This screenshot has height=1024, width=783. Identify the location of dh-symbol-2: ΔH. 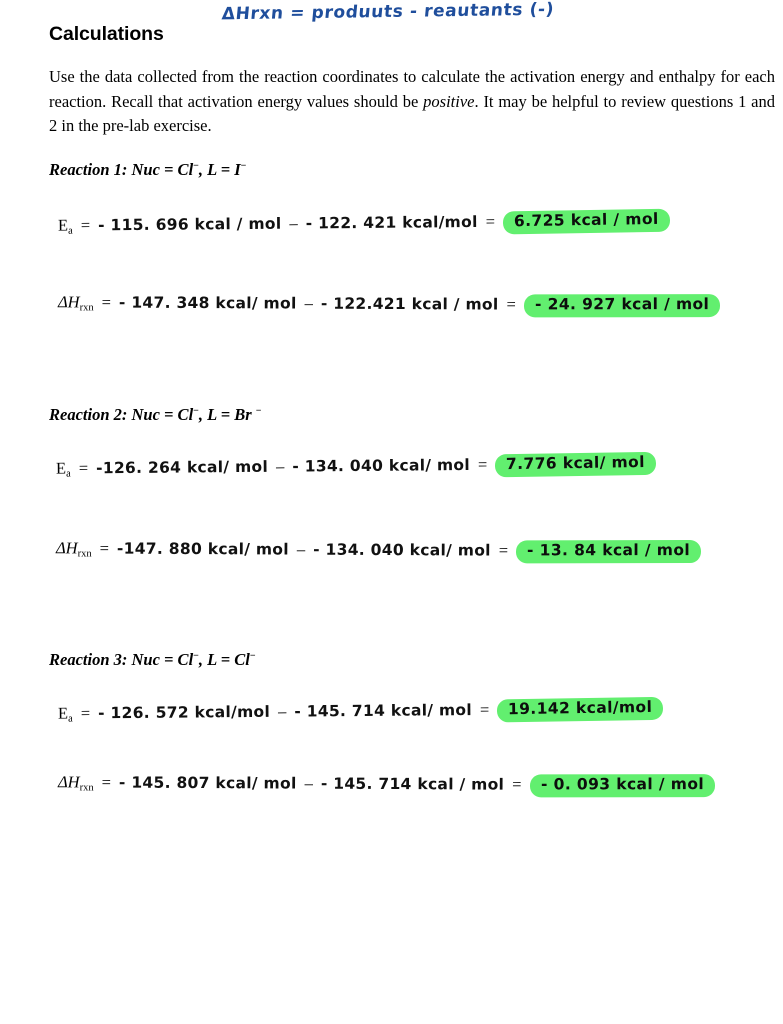
(66, 548).